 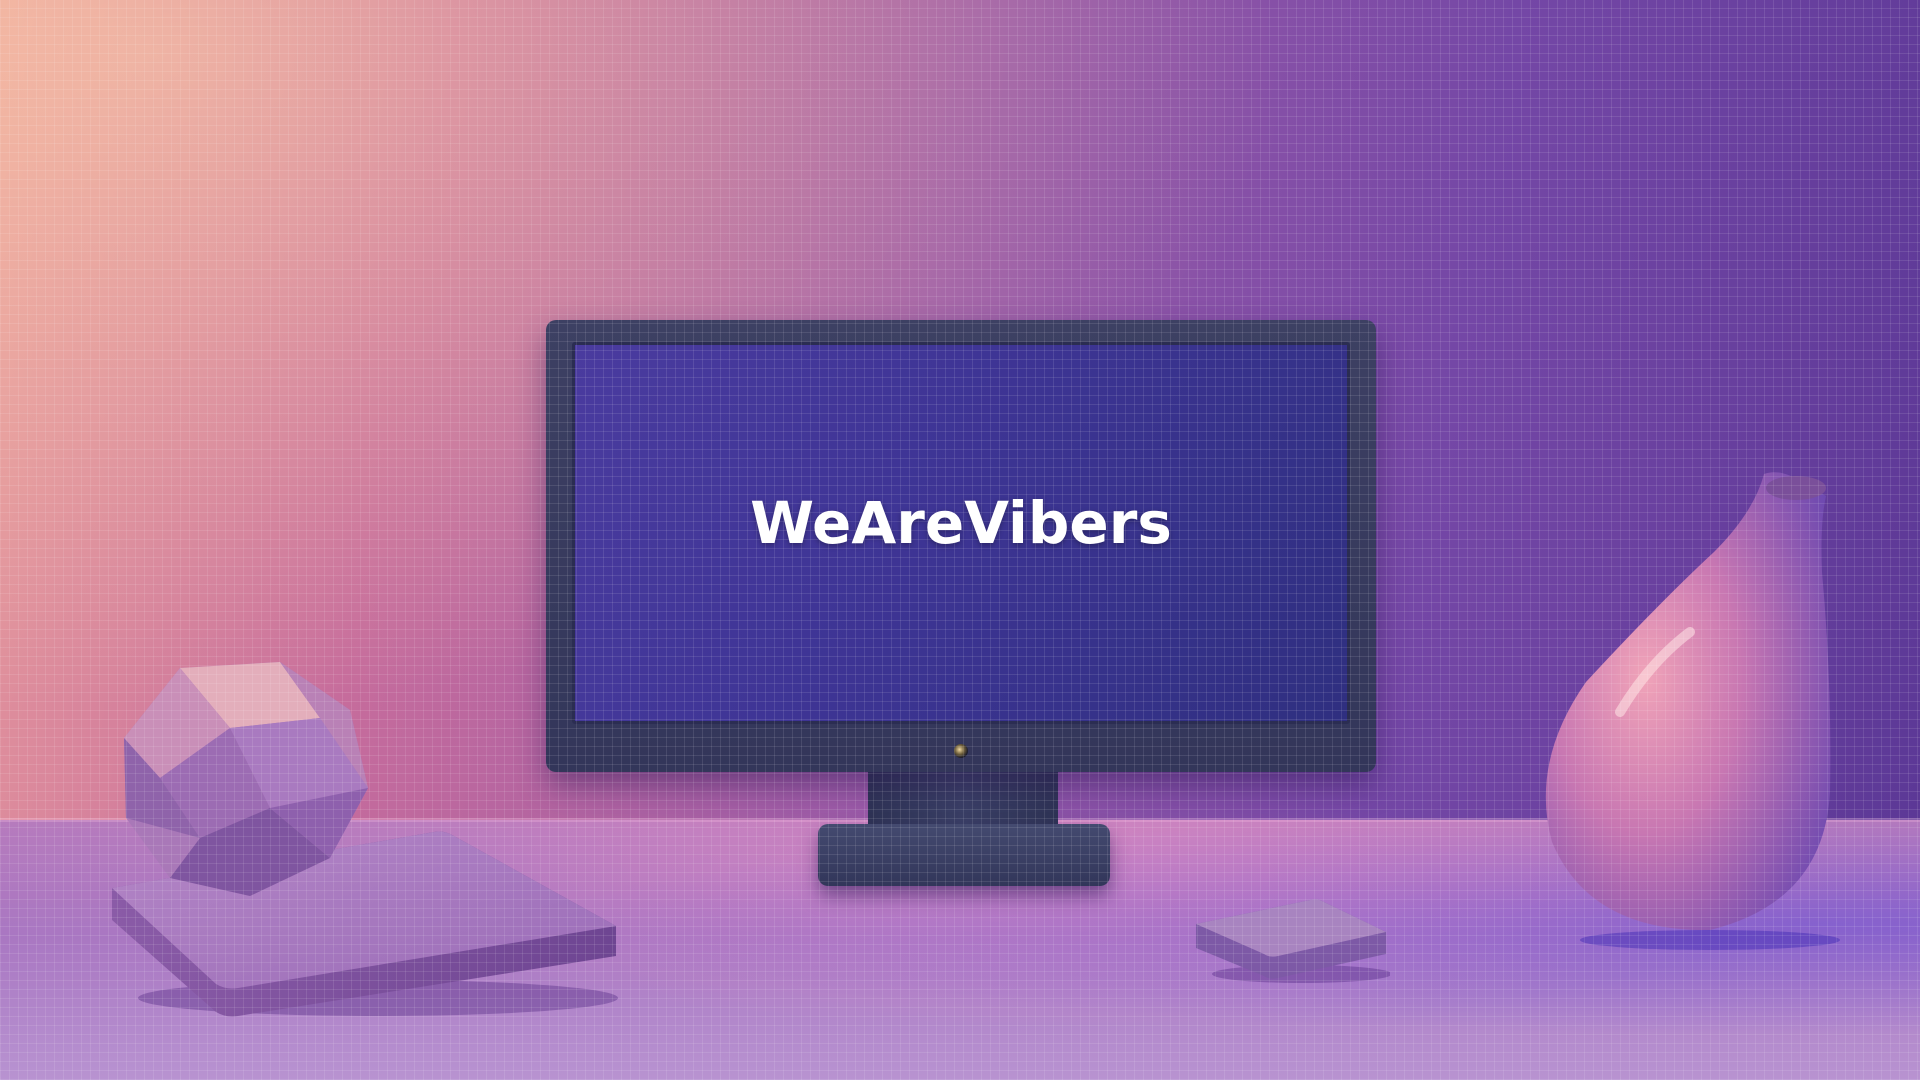 I want to click on brand-text: WeAreVibers, so click(x=961, y=523).